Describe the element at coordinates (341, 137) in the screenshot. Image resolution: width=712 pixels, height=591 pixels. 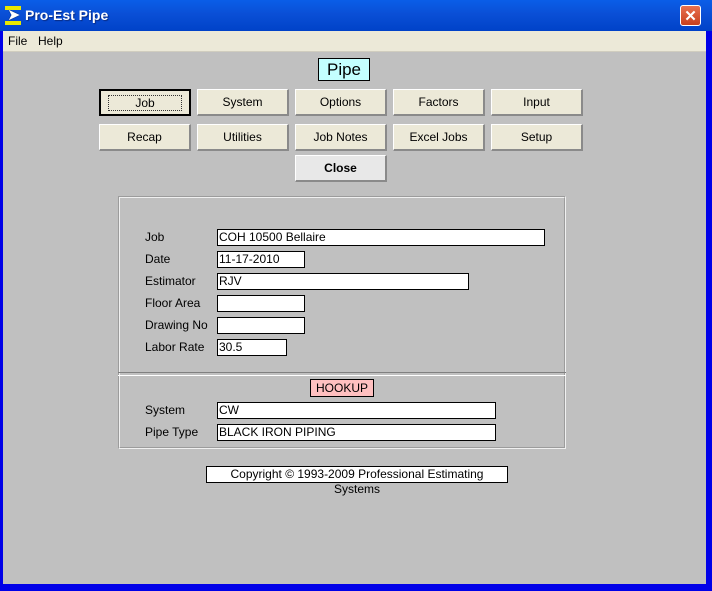
I see `job-notes-button: Job Notes` at that location.